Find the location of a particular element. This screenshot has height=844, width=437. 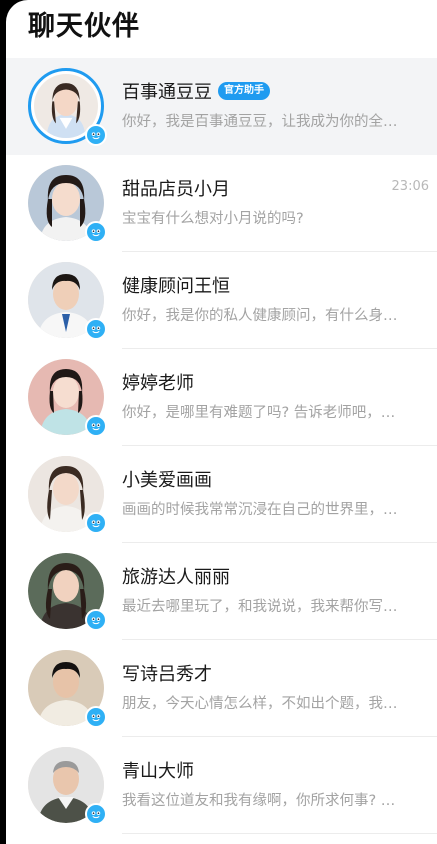

contact-name: 小美爱画画 is located at coordinates (167, 480).